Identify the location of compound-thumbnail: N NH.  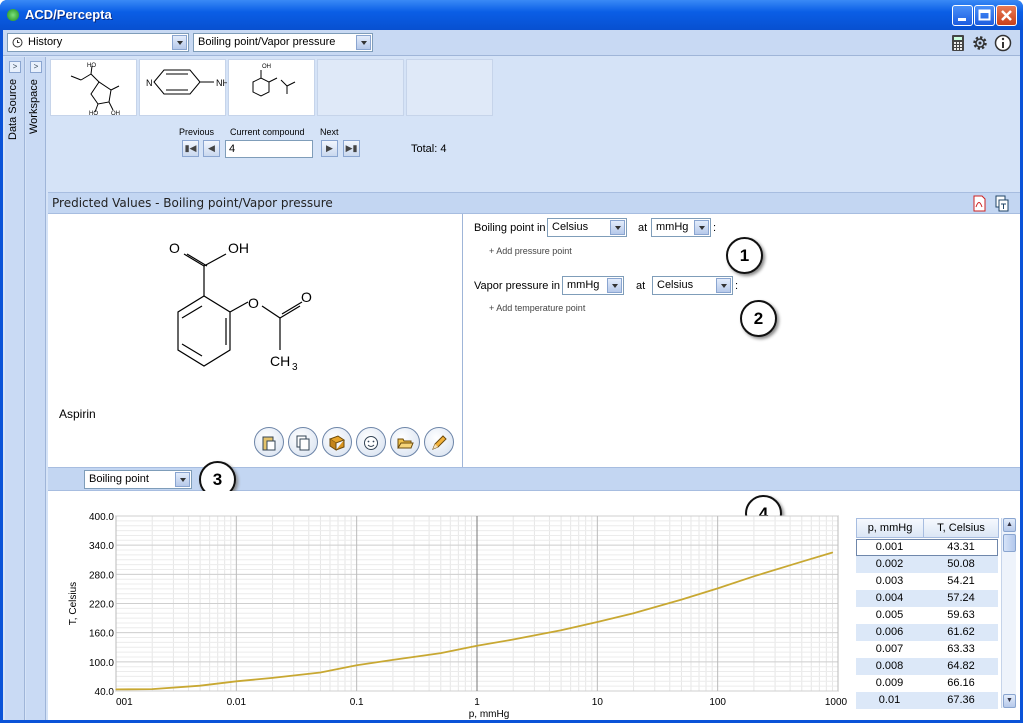
(184, 87).